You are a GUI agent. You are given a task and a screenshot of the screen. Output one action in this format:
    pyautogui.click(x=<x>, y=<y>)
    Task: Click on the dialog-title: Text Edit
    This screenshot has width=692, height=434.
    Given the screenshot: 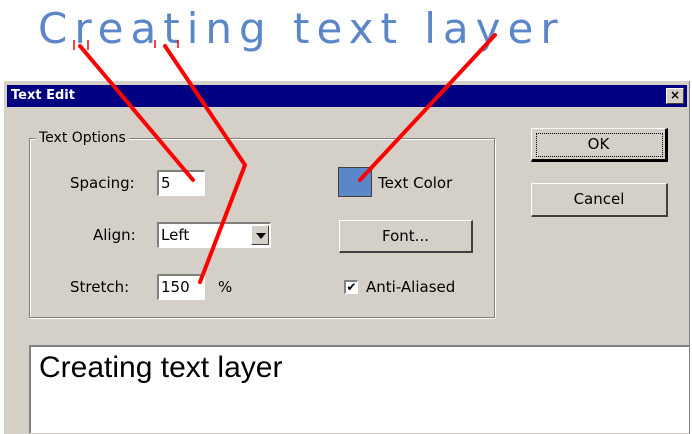 What is the action you would take?
    pyautogui.click(x=43, y=95)
    